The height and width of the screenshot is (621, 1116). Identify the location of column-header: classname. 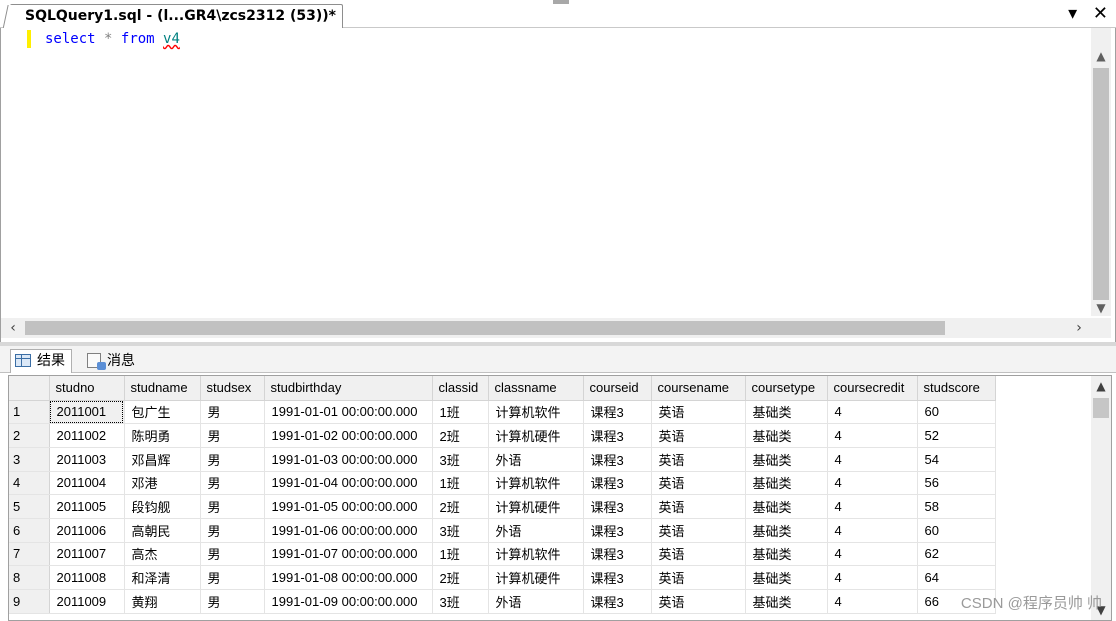
(536, 388).